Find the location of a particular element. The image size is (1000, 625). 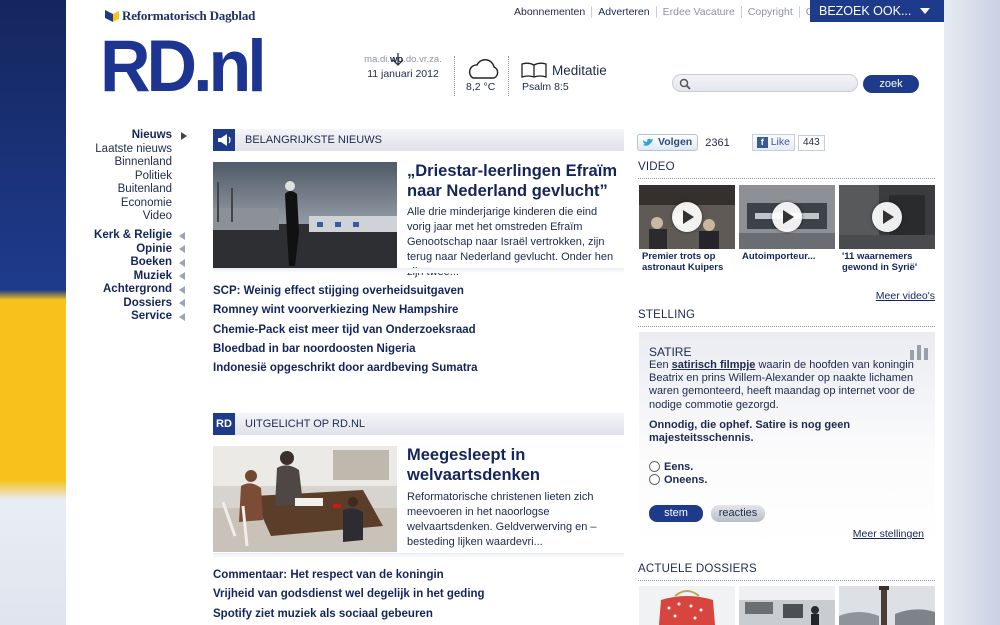

poll-title: SATIRE is located at coordinates (670, 352).